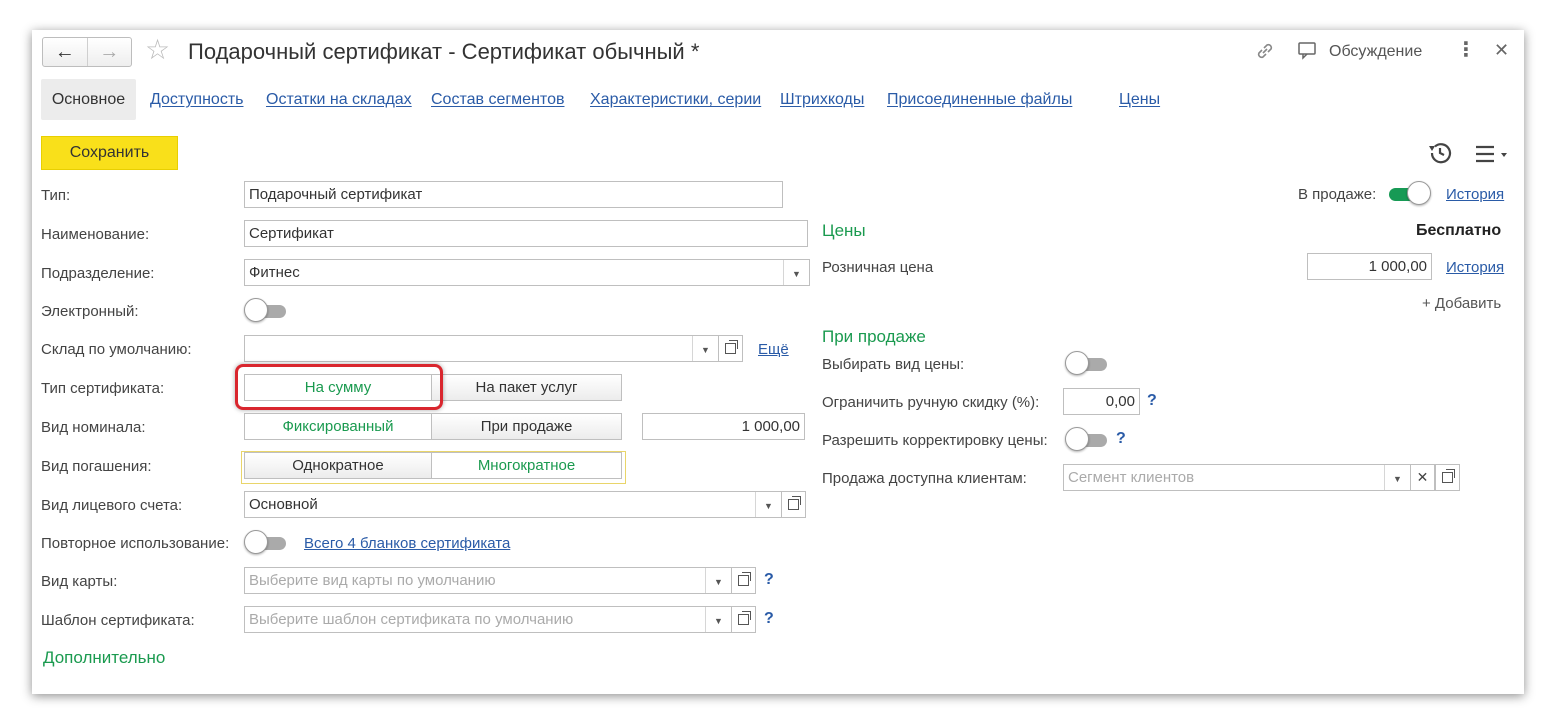  Describe the element at coordinates (874, 336) in the screenshot. I see `on-sale-heading: При продаже` at that location.